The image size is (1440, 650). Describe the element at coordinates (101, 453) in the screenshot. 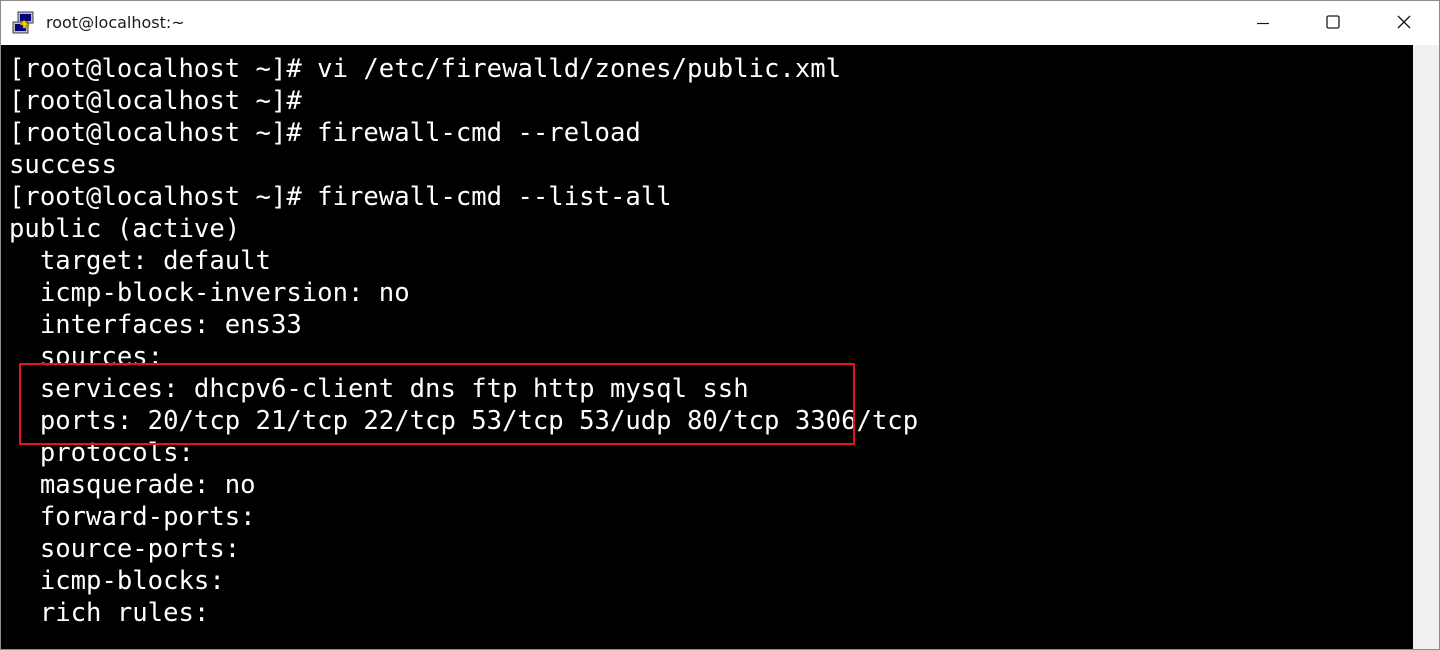

I see `terminal-line: protocols:` at that location.